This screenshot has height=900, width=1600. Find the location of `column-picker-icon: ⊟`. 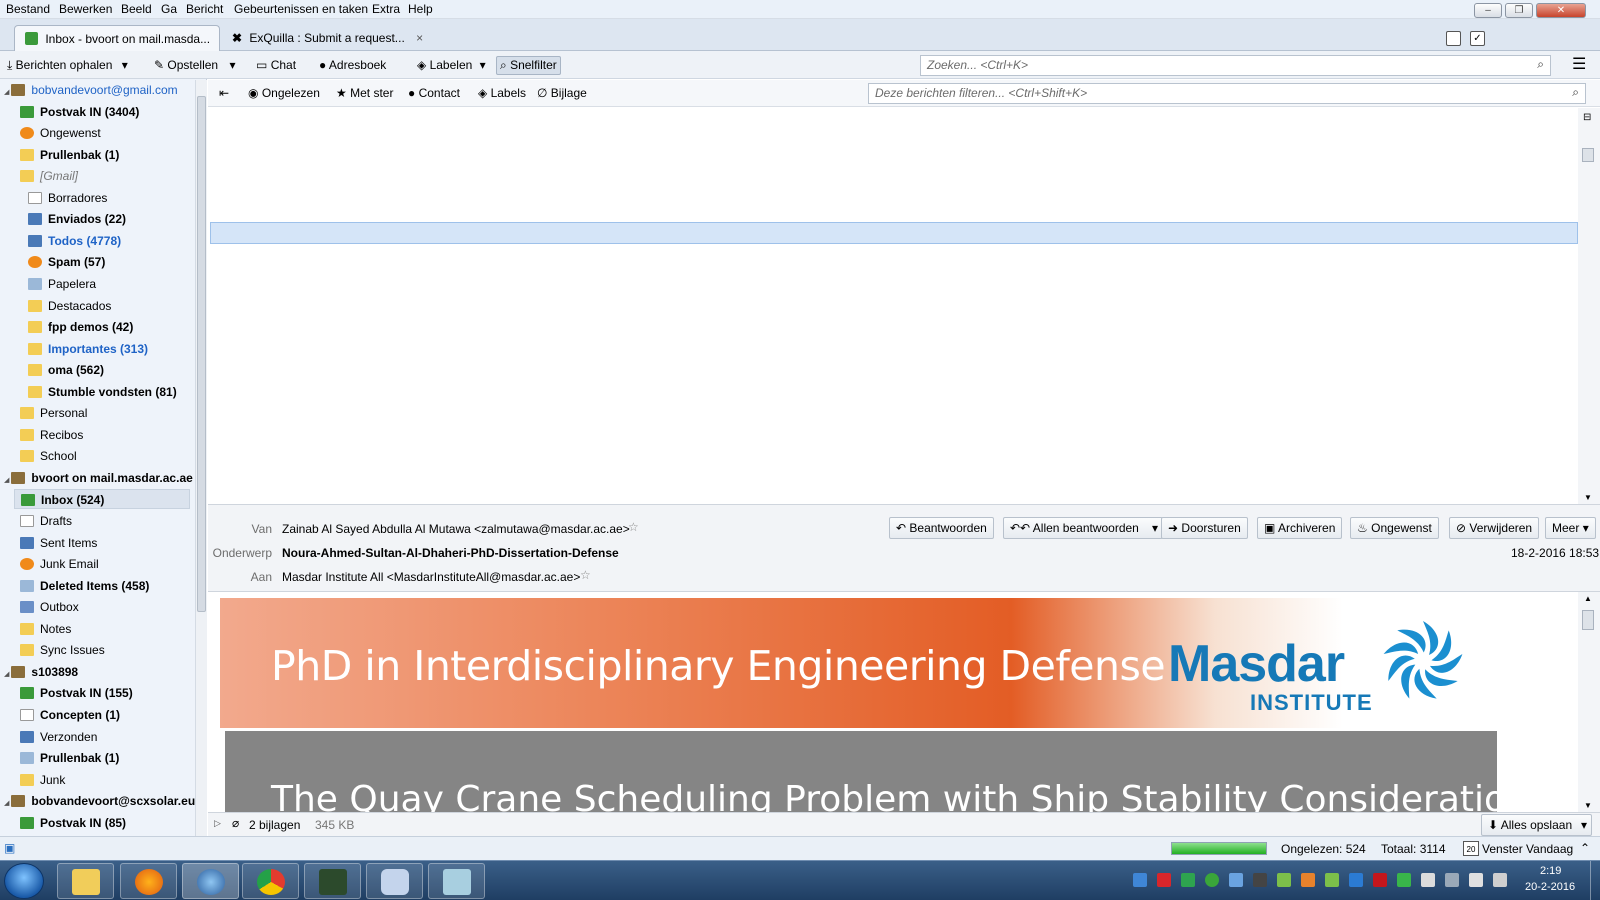

column-picker-icon: ⊟ is located at coordinates (1587, 117).